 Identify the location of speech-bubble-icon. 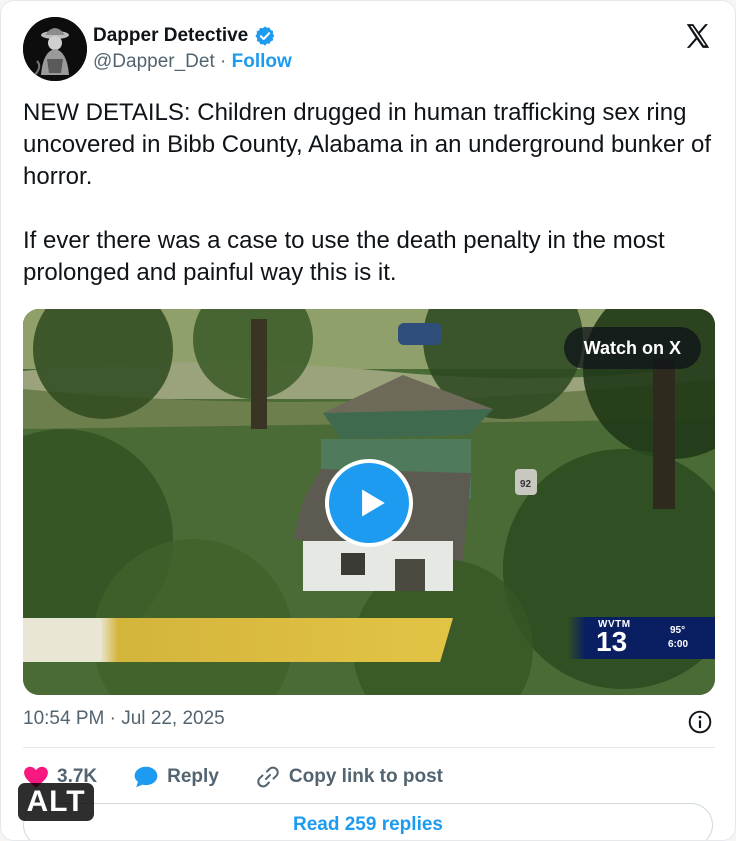
(146, 777).